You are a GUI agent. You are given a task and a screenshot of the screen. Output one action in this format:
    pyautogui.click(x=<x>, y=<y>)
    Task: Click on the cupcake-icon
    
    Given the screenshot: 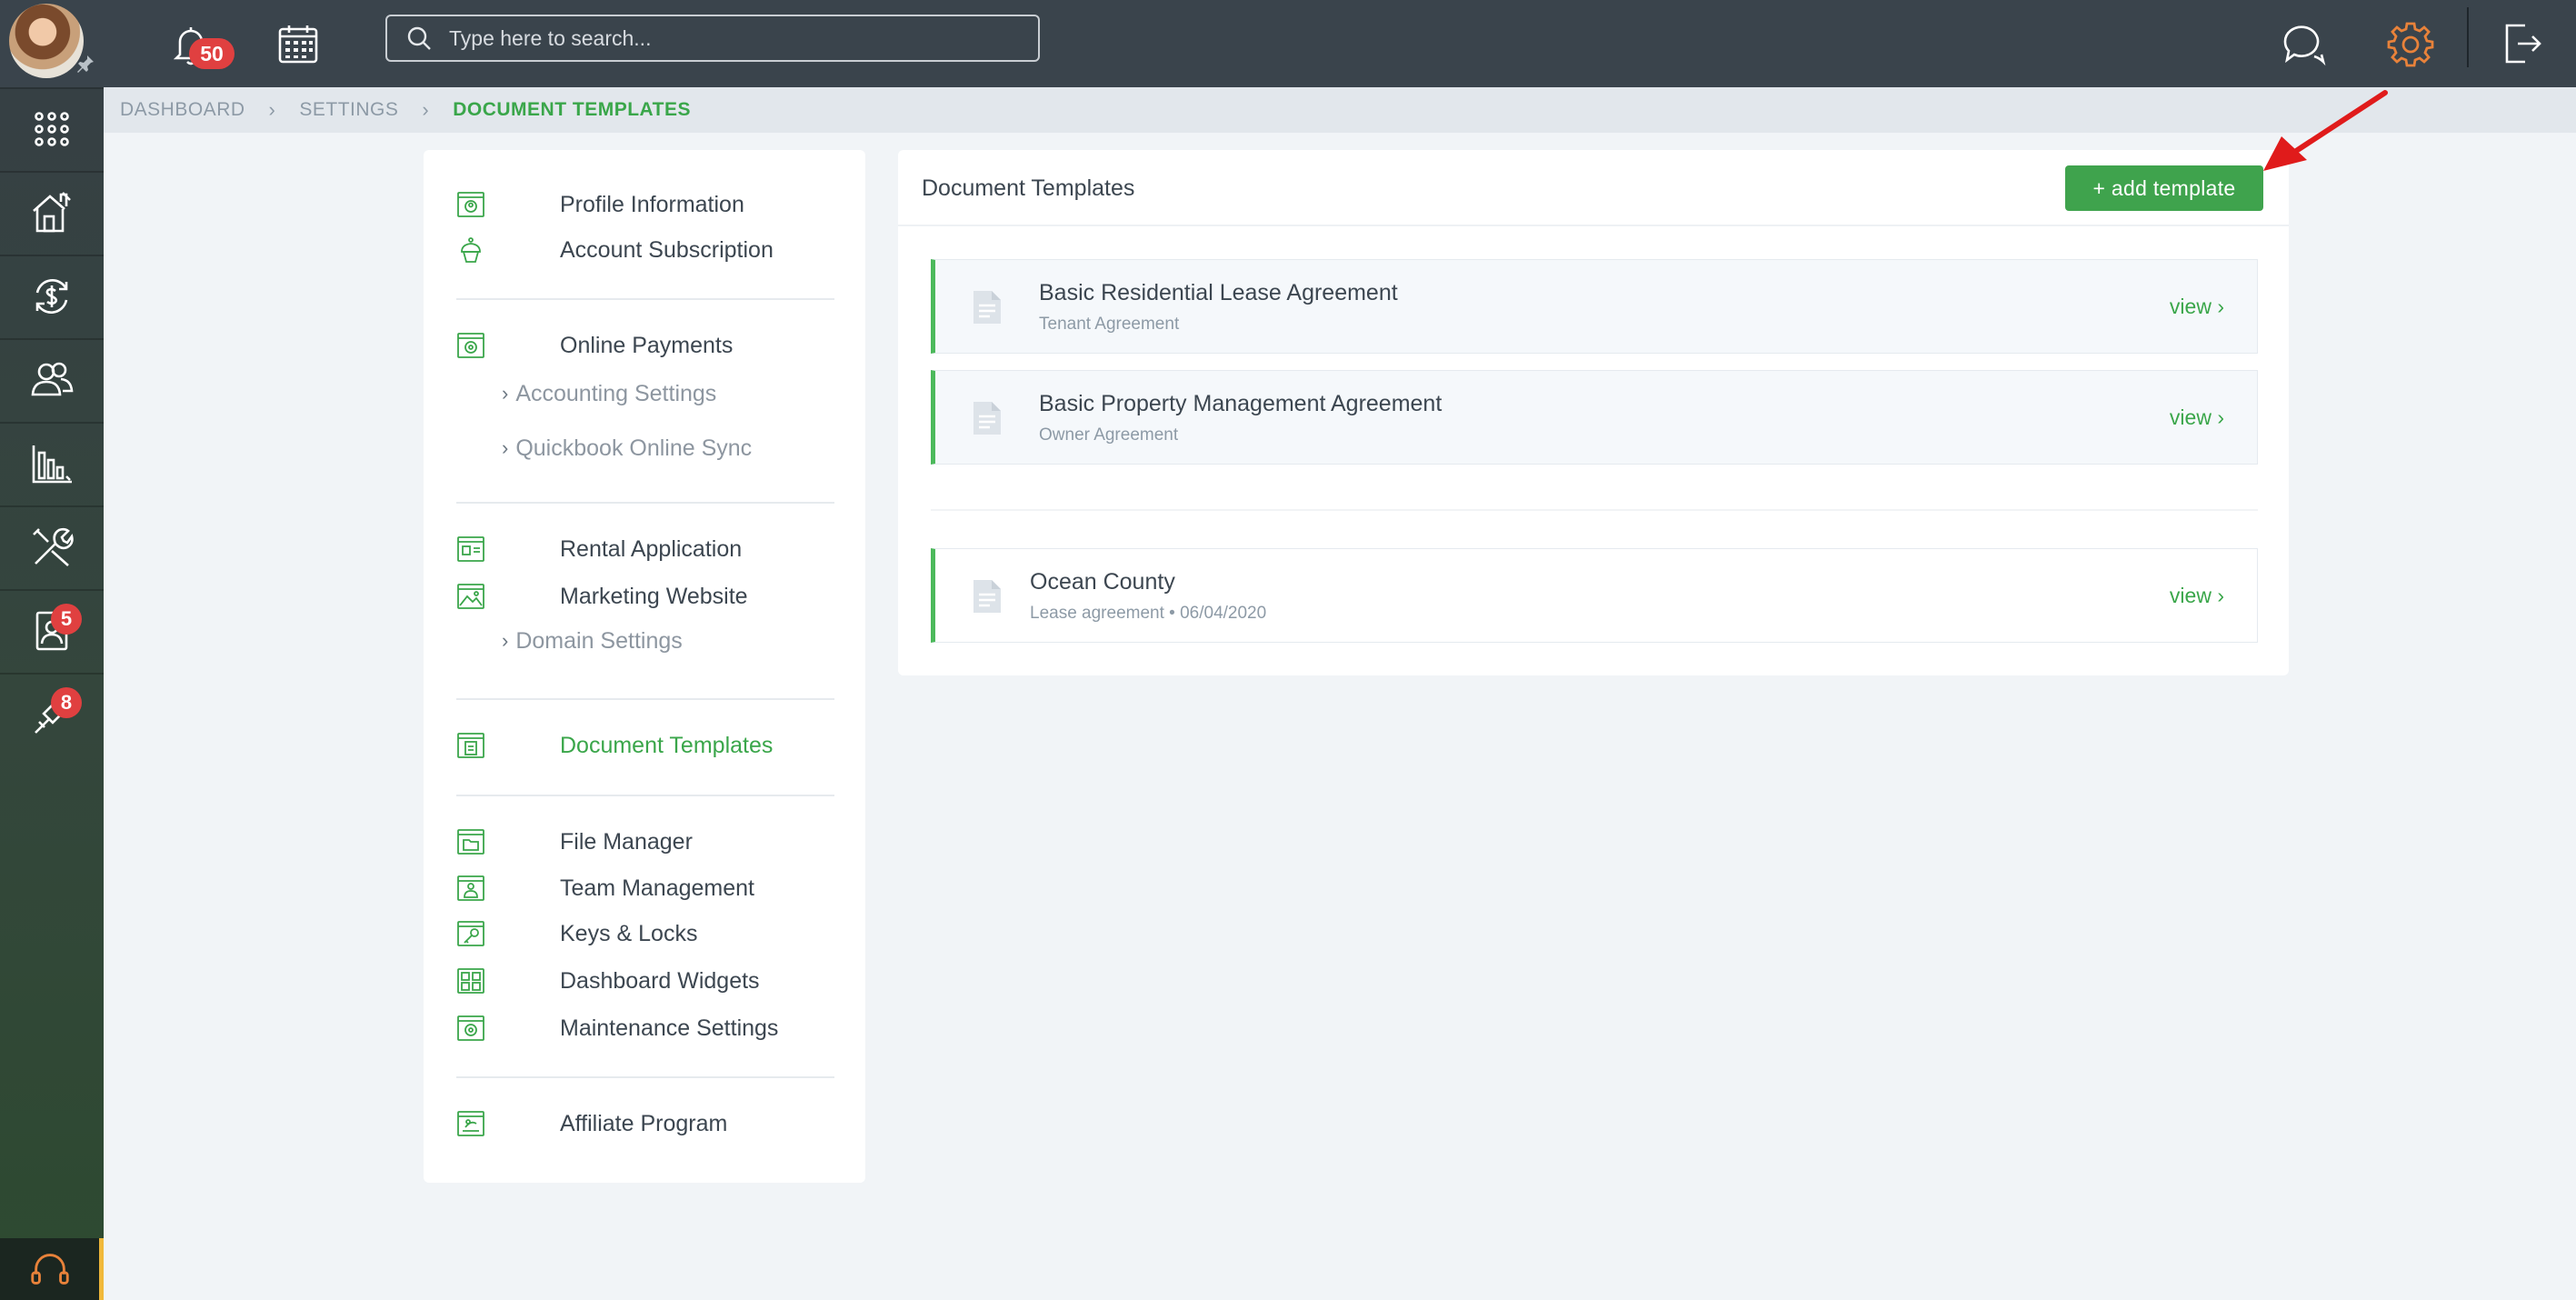 What is the action you would take?
    pyautogui.click(x=471, y=250)
    